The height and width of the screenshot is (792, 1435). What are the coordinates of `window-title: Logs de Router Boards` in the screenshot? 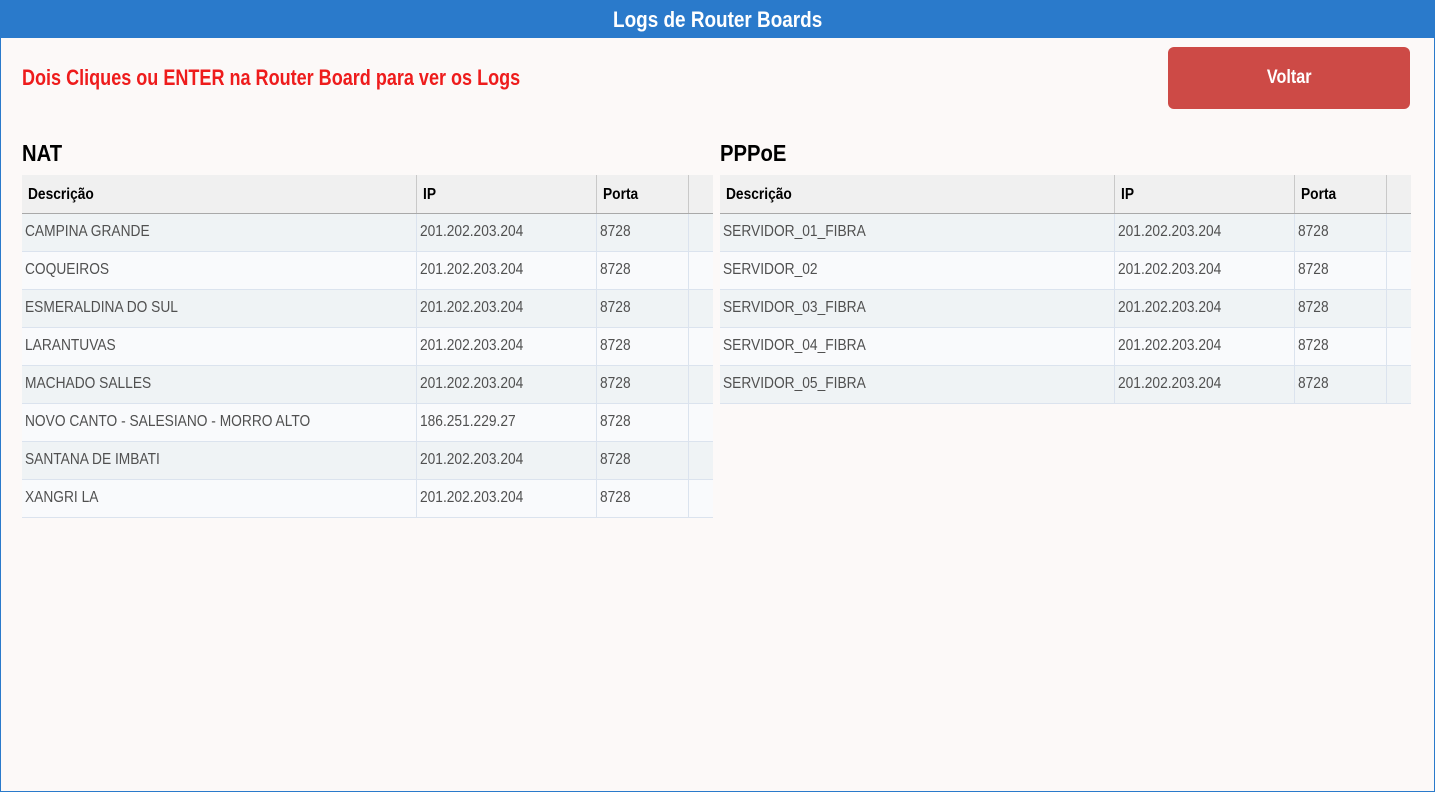 It's located at (717, 19).